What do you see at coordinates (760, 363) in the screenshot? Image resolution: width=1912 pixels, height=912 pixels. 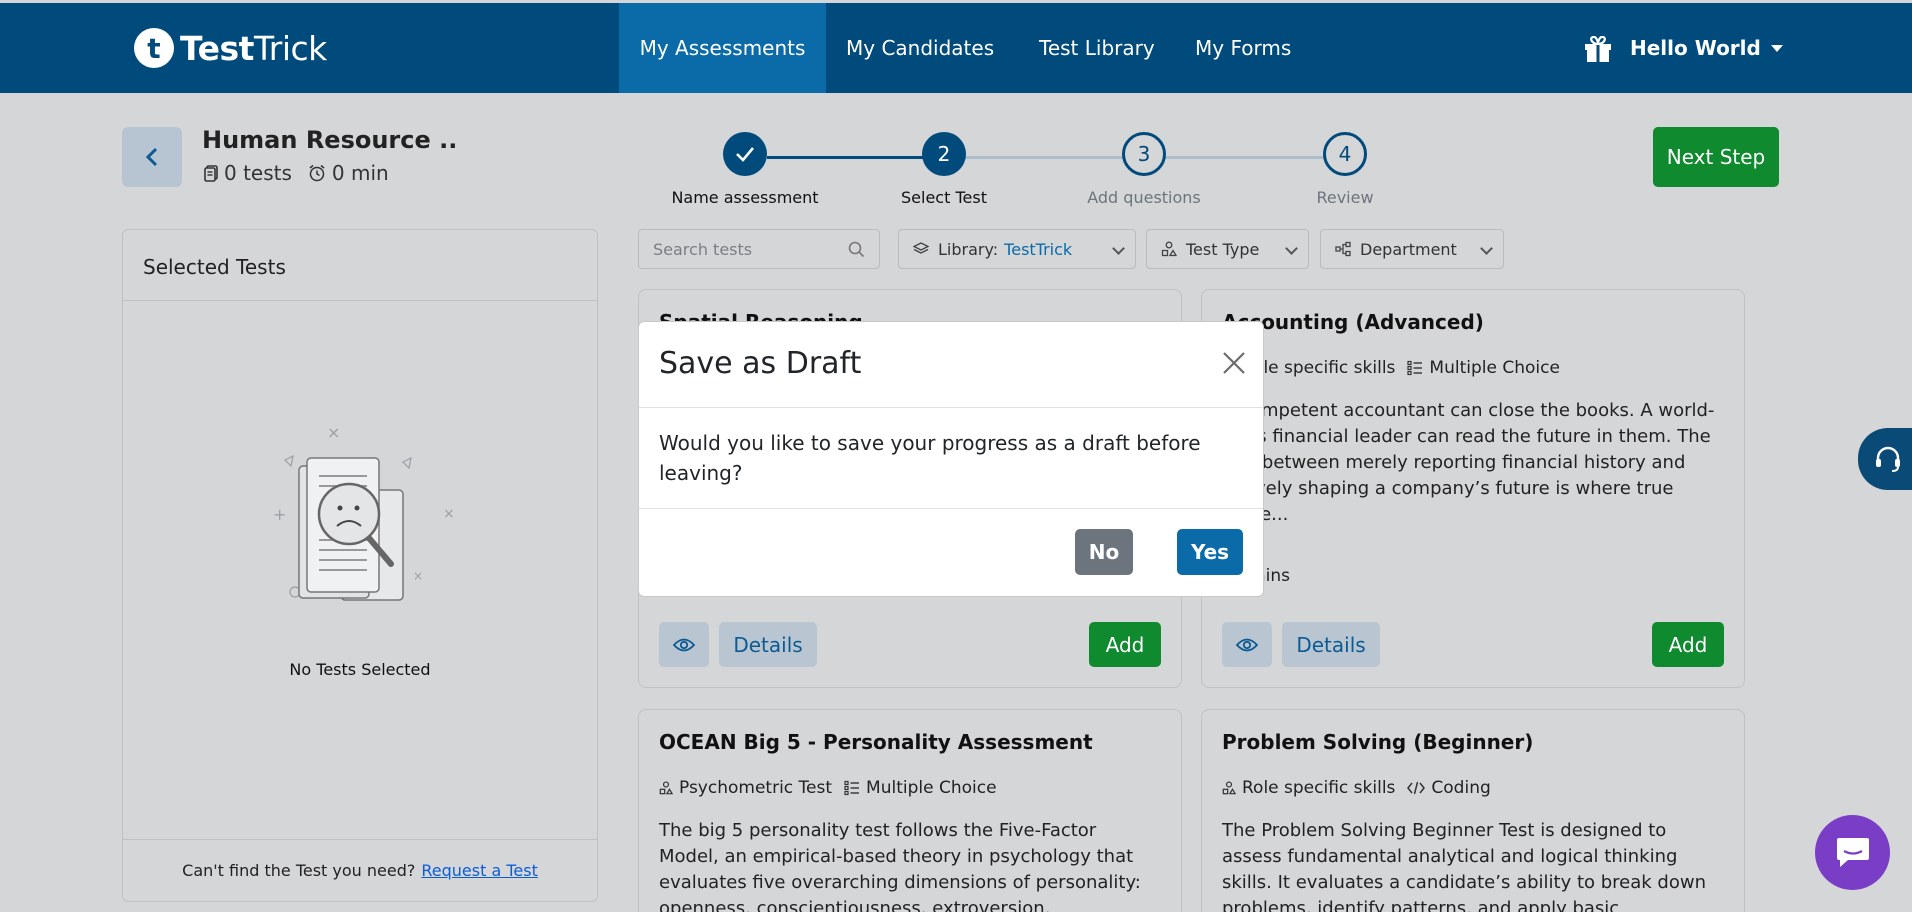 I see `modal-title: Save as Draft` at bounding box center [760, 363].